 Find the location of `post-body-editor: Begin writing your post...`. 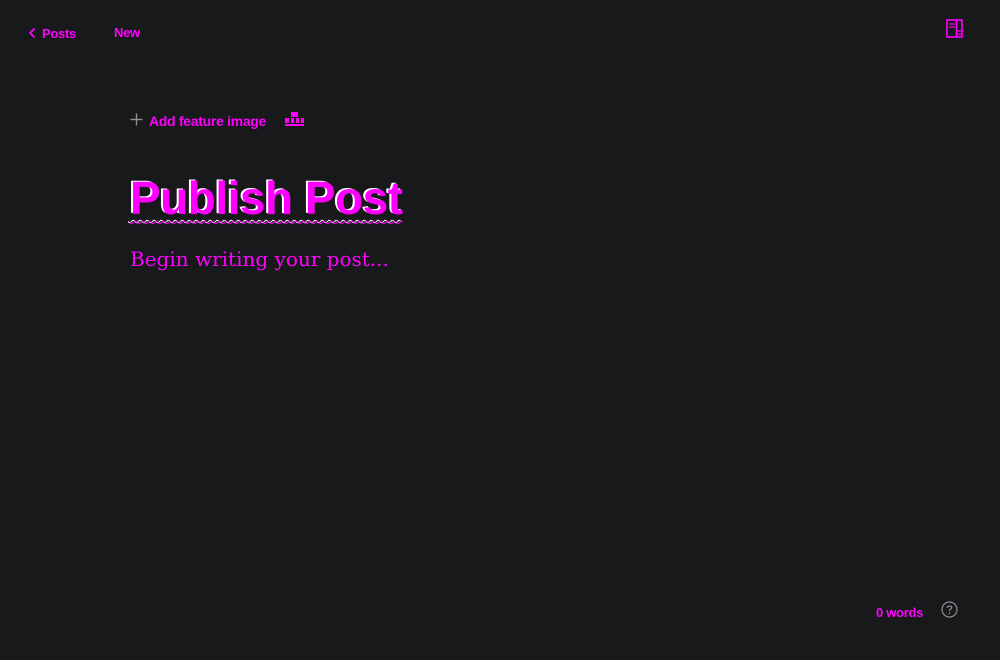

post-body-editor: Begin writing your post... is located at coordinates (500, 259).